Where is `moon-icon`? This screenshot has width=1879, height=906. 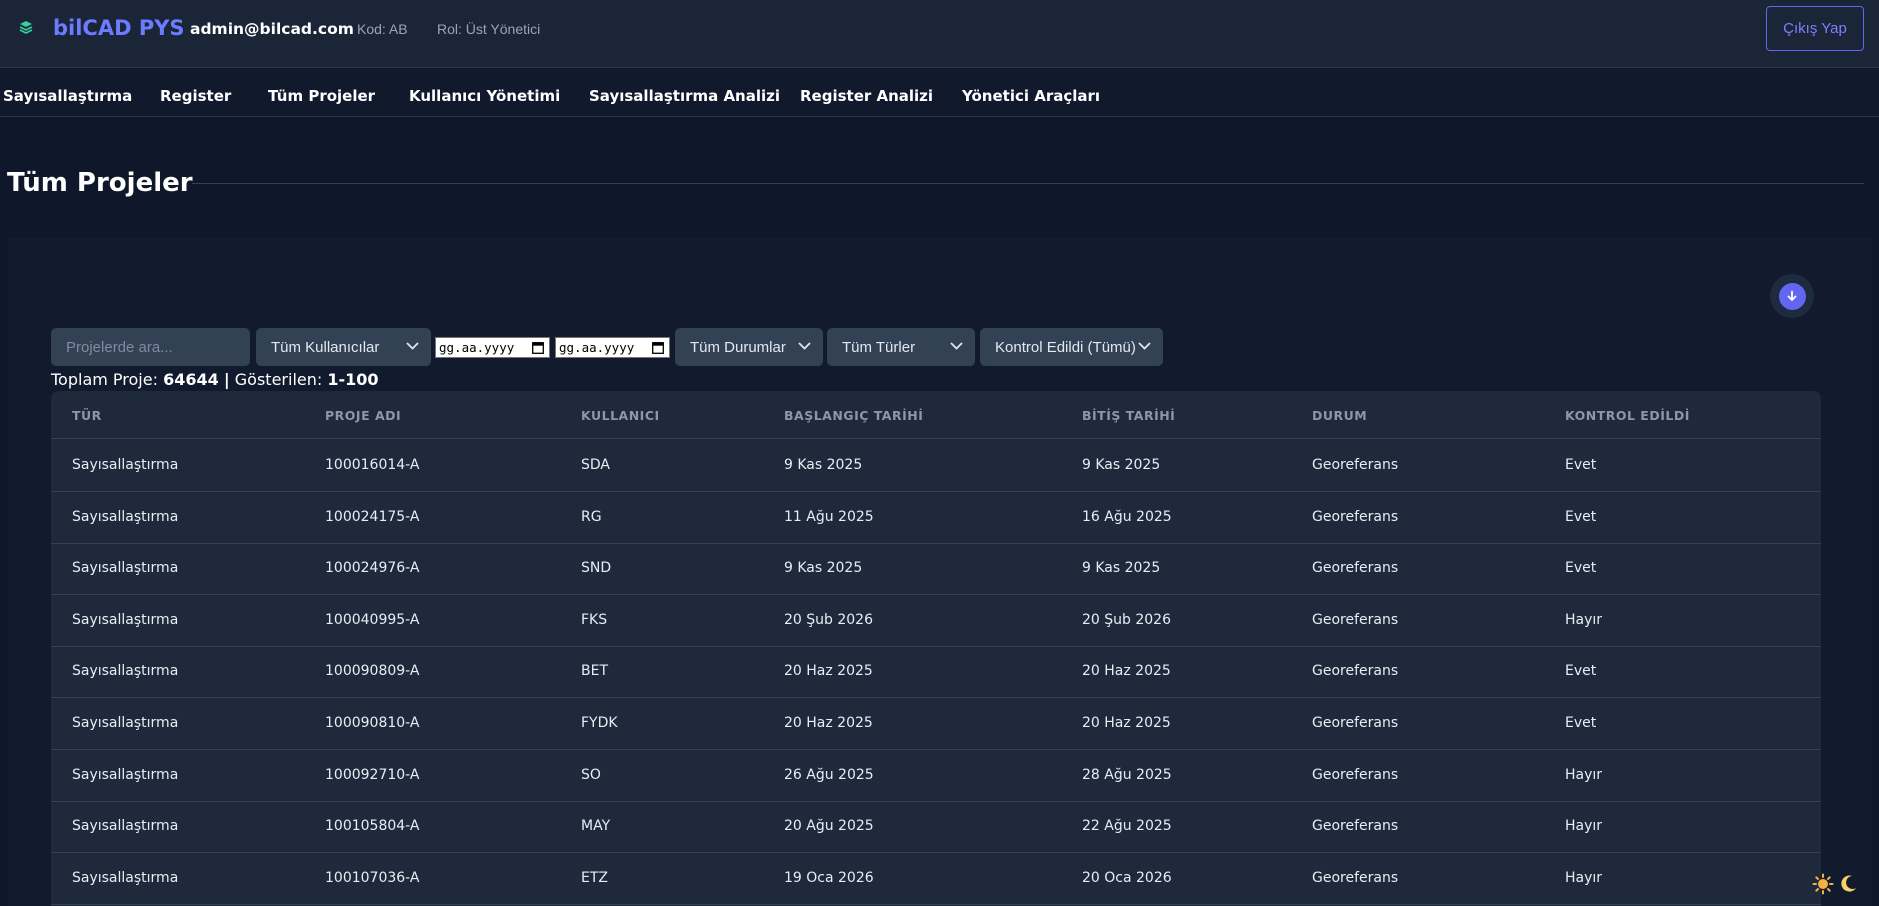
moon-icon is located at coordinates (1848, 884).